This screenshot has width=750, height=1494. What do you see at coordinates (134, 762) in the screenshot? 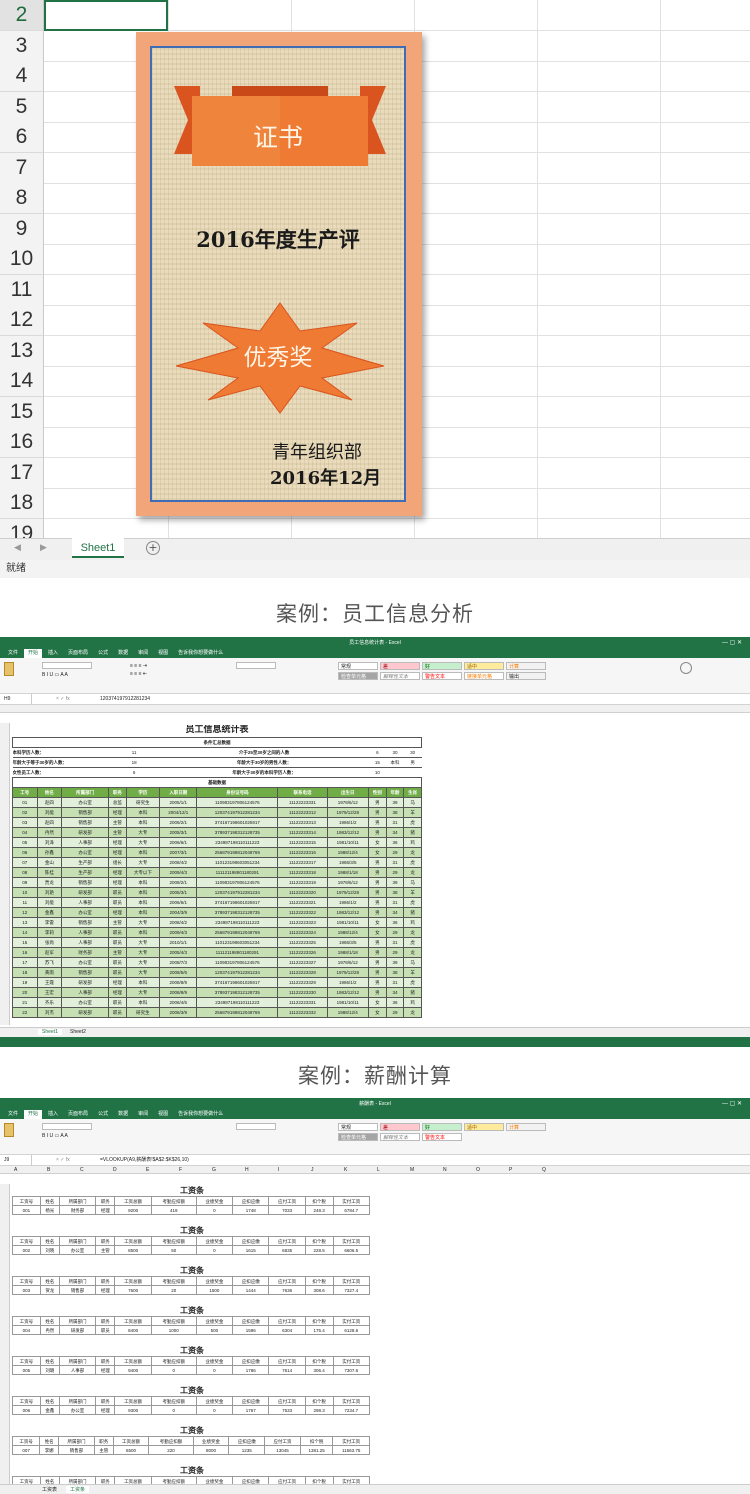
I see `summary-cell: 18` at bounding box center [134, 762].